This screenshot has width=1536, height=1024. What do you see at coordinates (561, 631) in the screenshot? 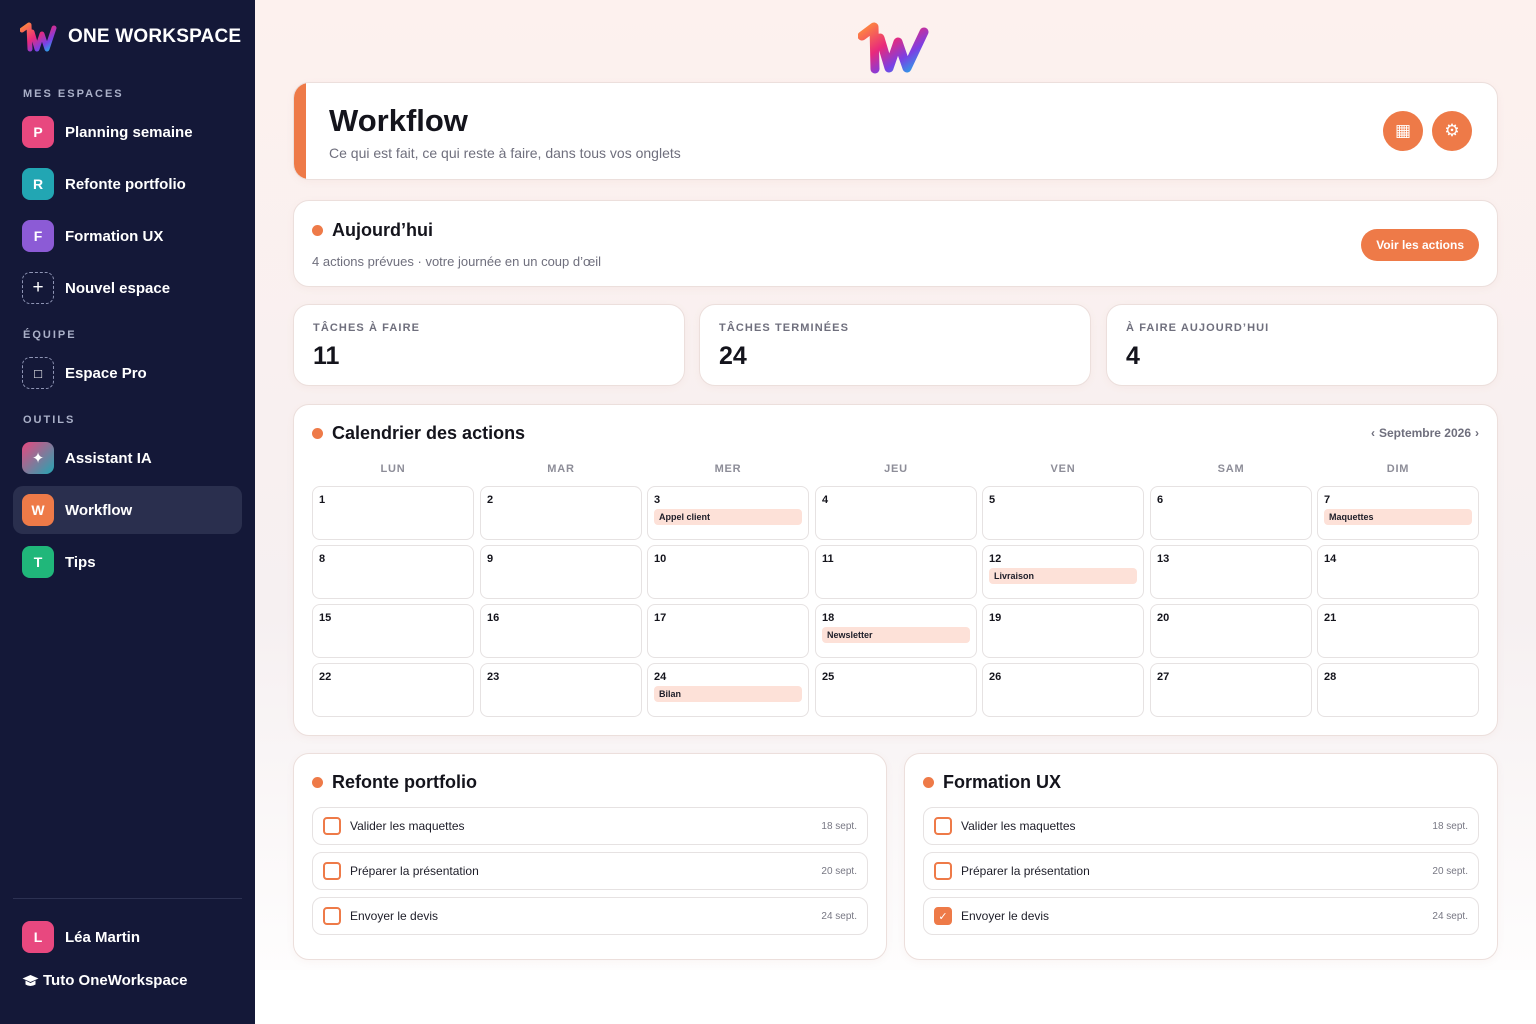
I see `calendar-day: 16` at bounding box center [561, 631].